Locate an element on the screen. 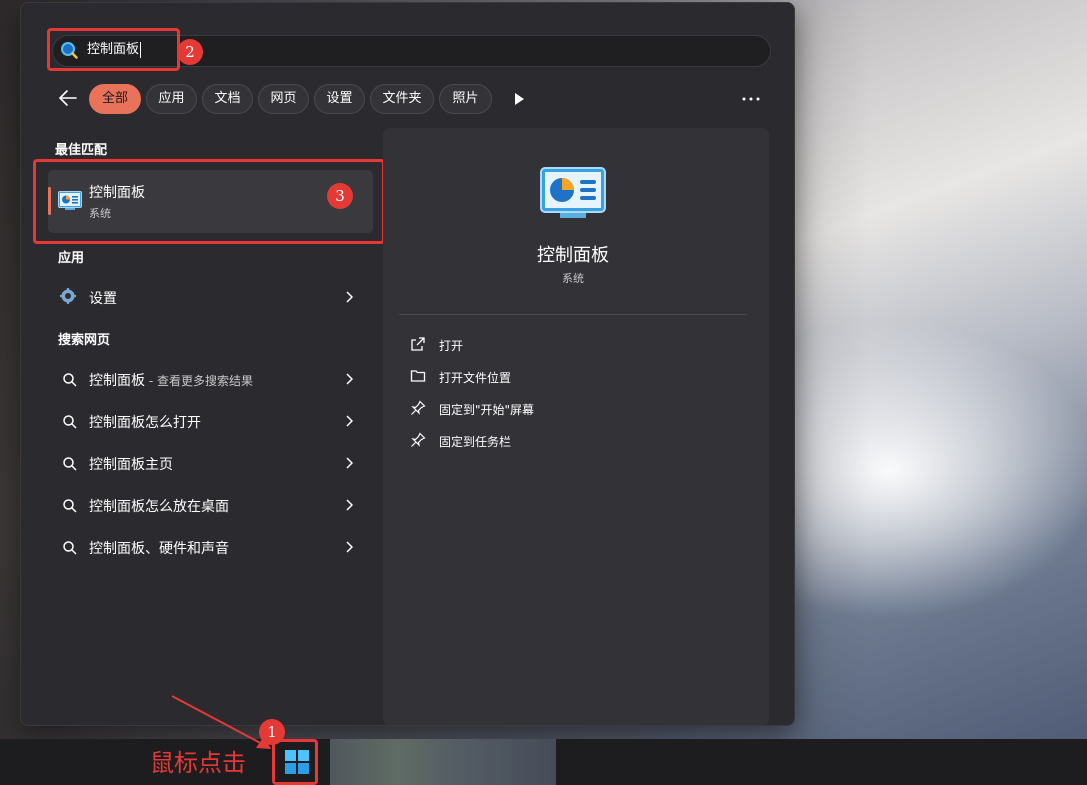  action-pin-to-start: 固定到"开始"屏幕 is located at coordinates (486, 409).